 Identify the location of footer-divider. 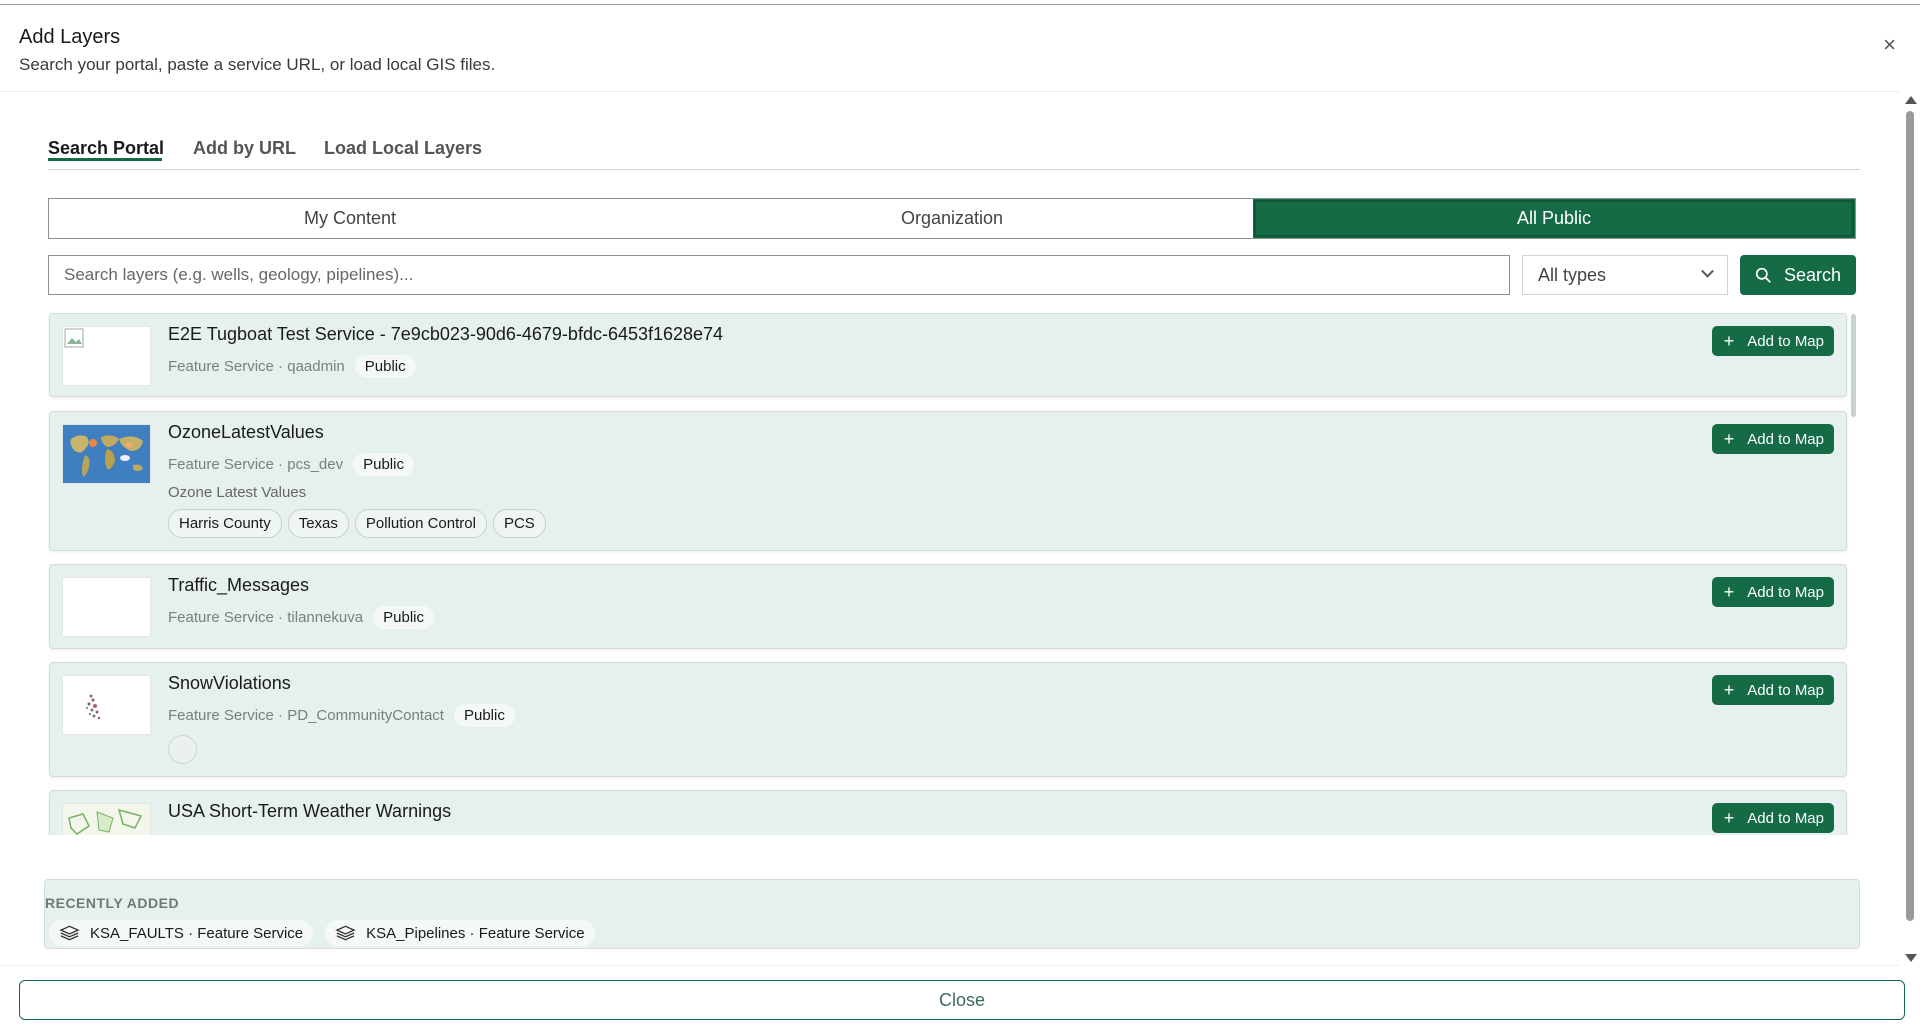
(950, 965).